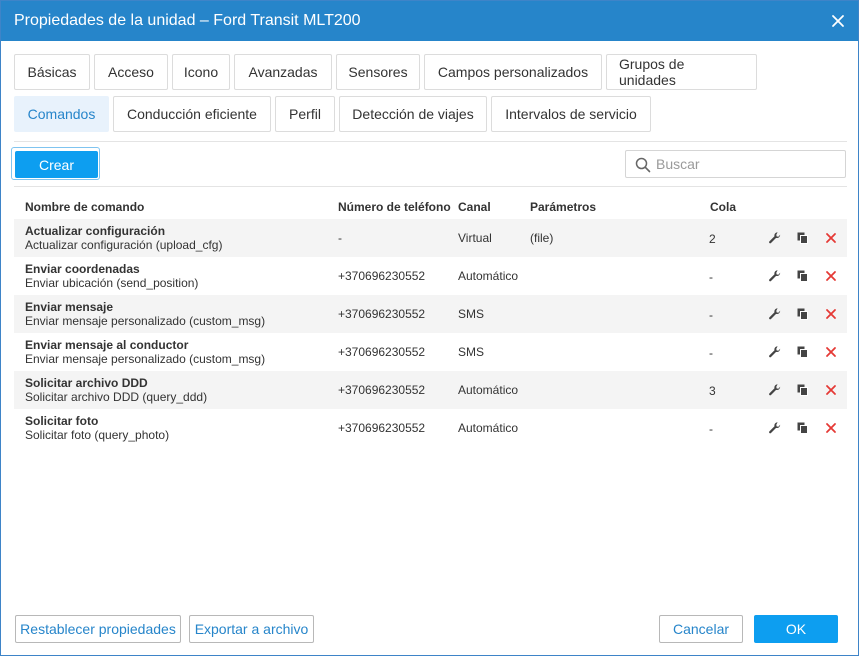 The image size is (859, 656). What do you see at coordinates (112, 283) in the screenshot?
I see `command-description: Enviar ubicación (send_position)` at bounding box center [112, 283].